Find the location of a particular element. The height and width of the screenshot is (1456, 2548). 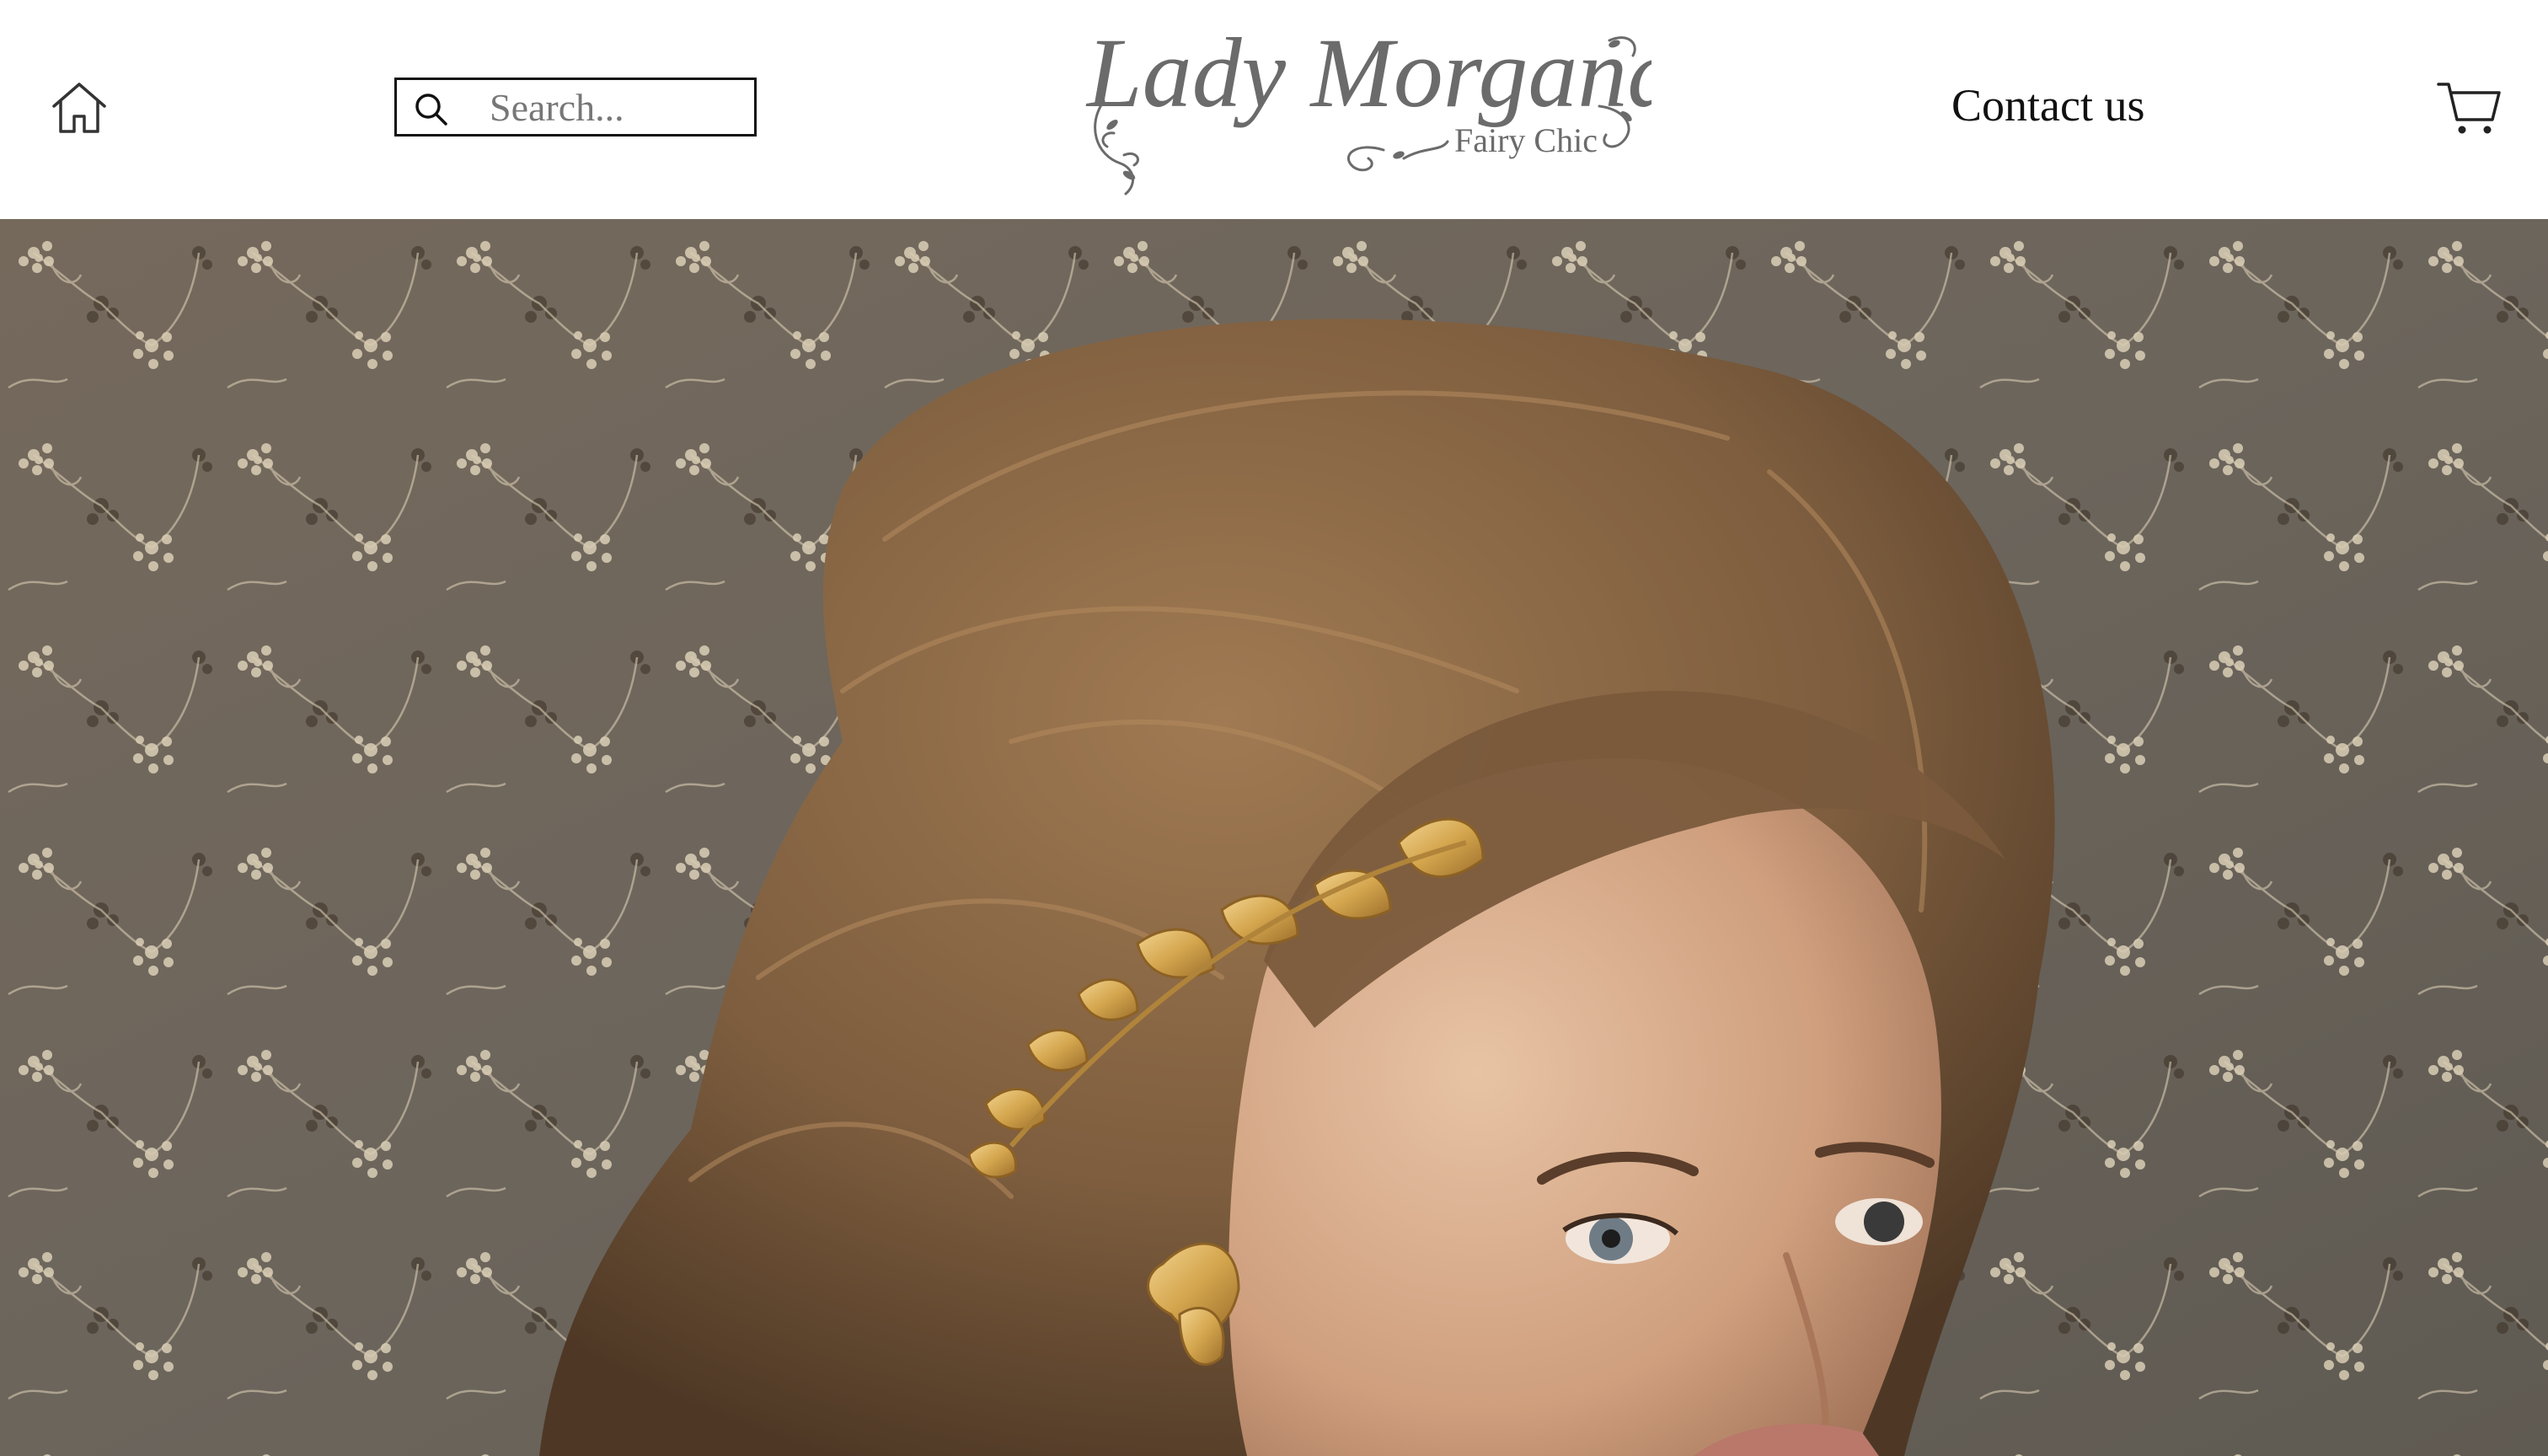

search-bar is located at coordinates (575, 107).